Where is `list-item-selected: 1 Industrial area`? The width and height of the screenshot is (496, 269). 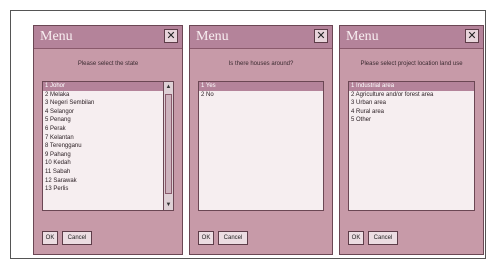 list-item-selected: 1 Industrial area is located at coordinates (411, 86).